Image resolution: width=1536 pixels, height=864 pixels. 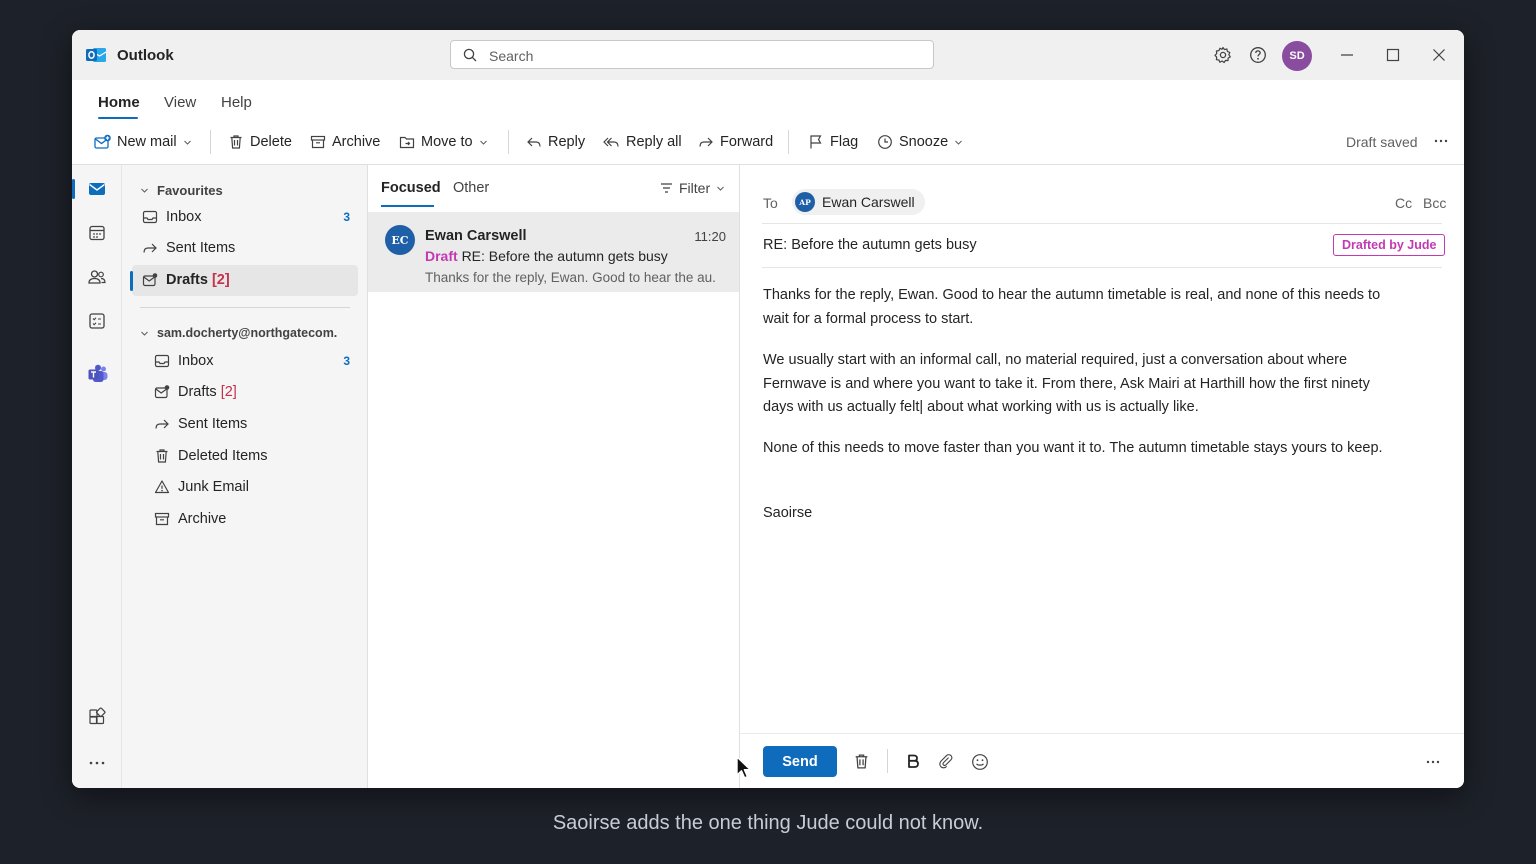 I want to click on cc-button: Cc, so click(x=1403, y=203).